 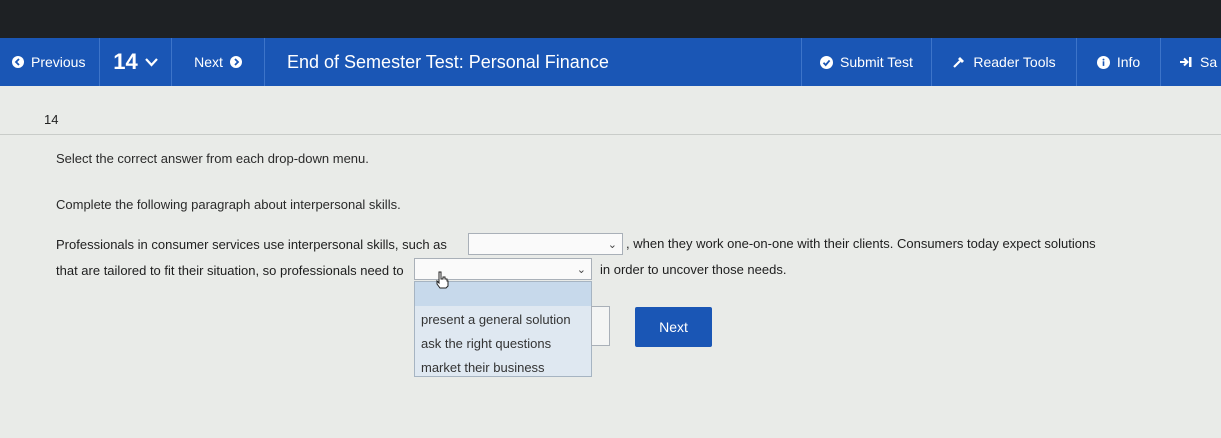 I want to click on submit-test-button: Submit Test, so click(x=867, y=62).